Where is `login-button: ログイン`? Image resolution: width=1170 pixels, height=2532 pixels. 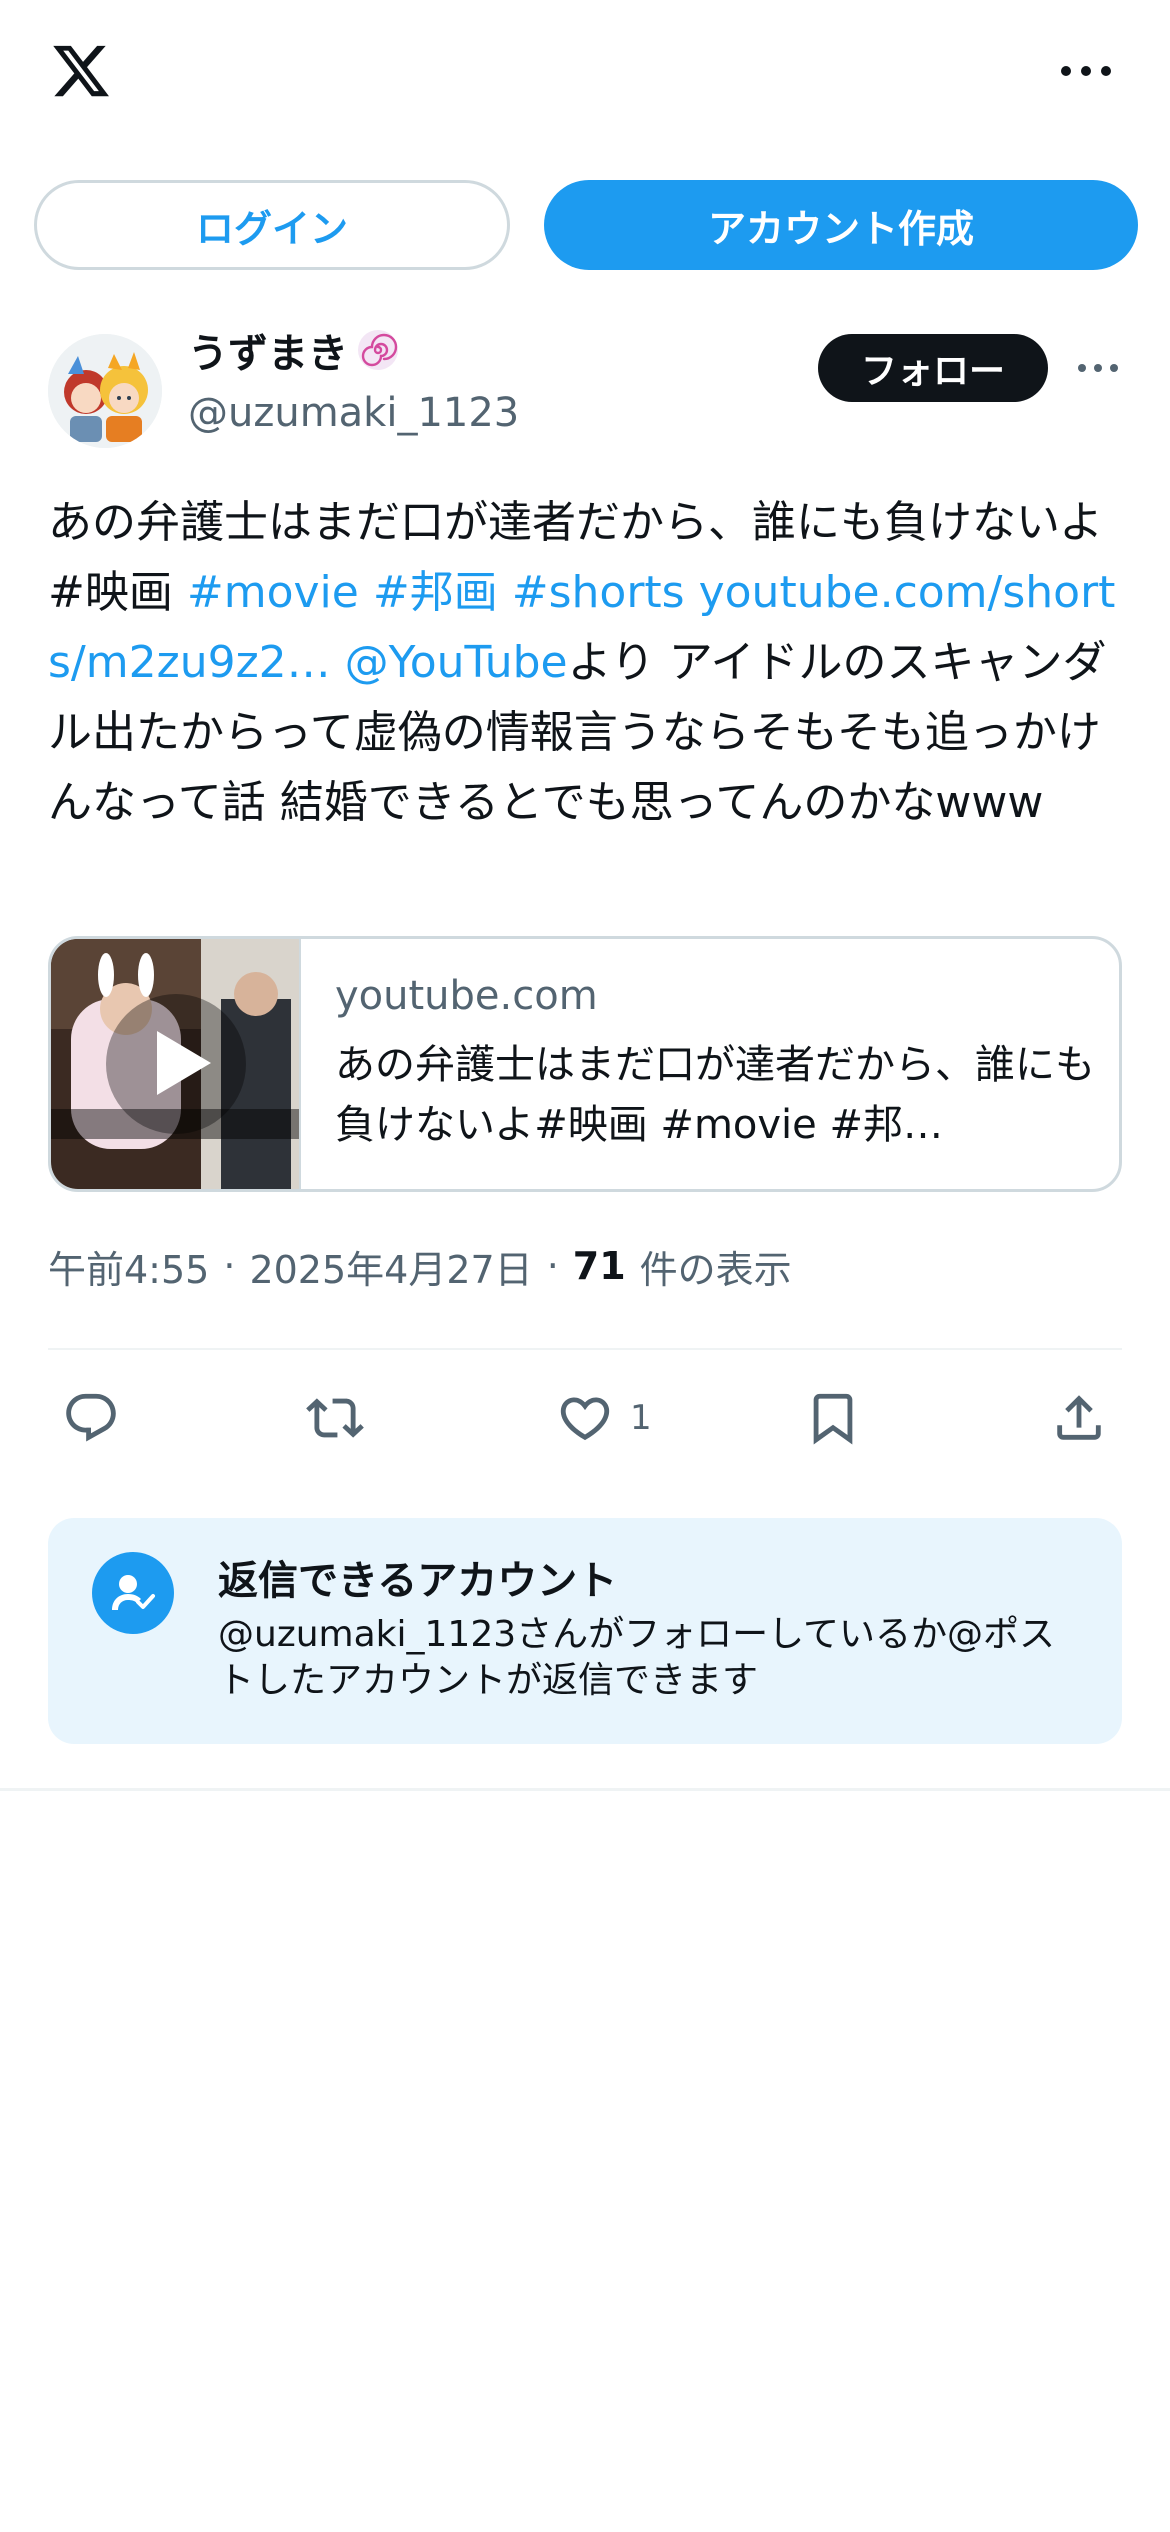 login-button: ログイン is located at coordinates (272, 225).